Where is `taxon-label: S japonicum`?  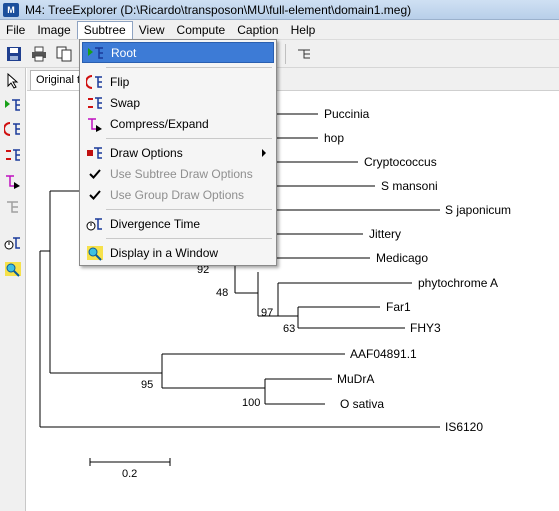 taxon-label: S japonicum is located at coordinates (478, 210).